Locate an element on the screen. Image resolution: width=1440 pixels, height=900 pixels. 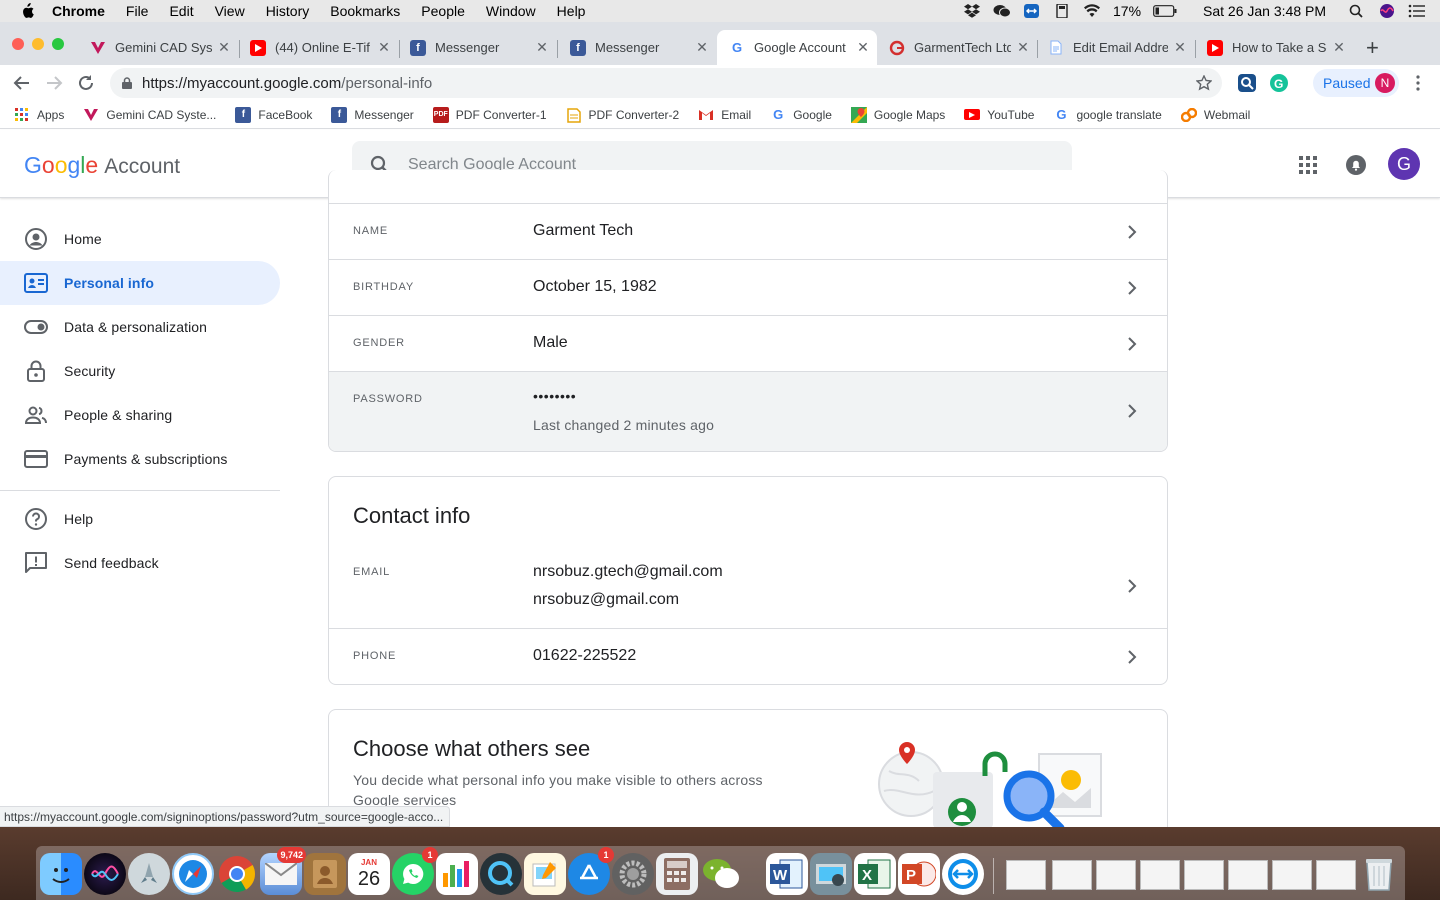
menu-window: Window is located at coordinates (511, 11).